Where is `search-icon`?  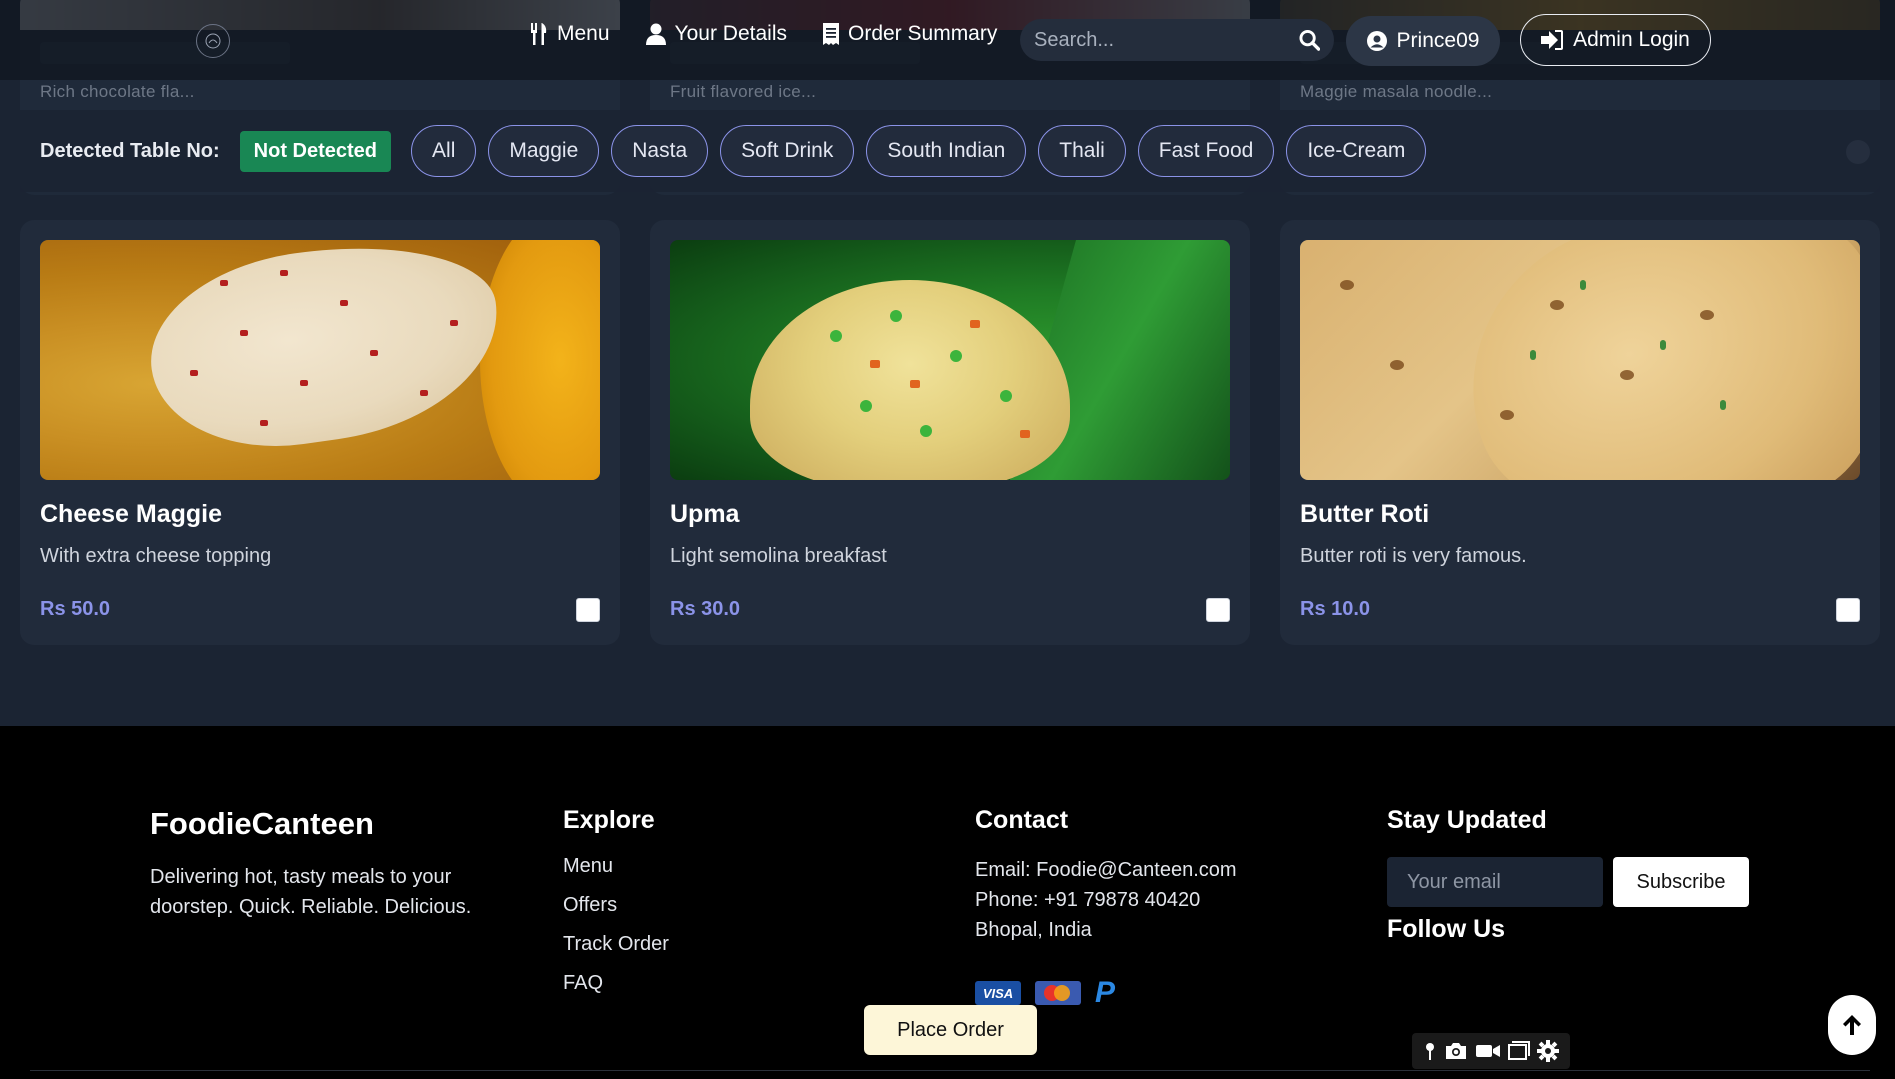
search-icon is located at coordinates (1309, 40).